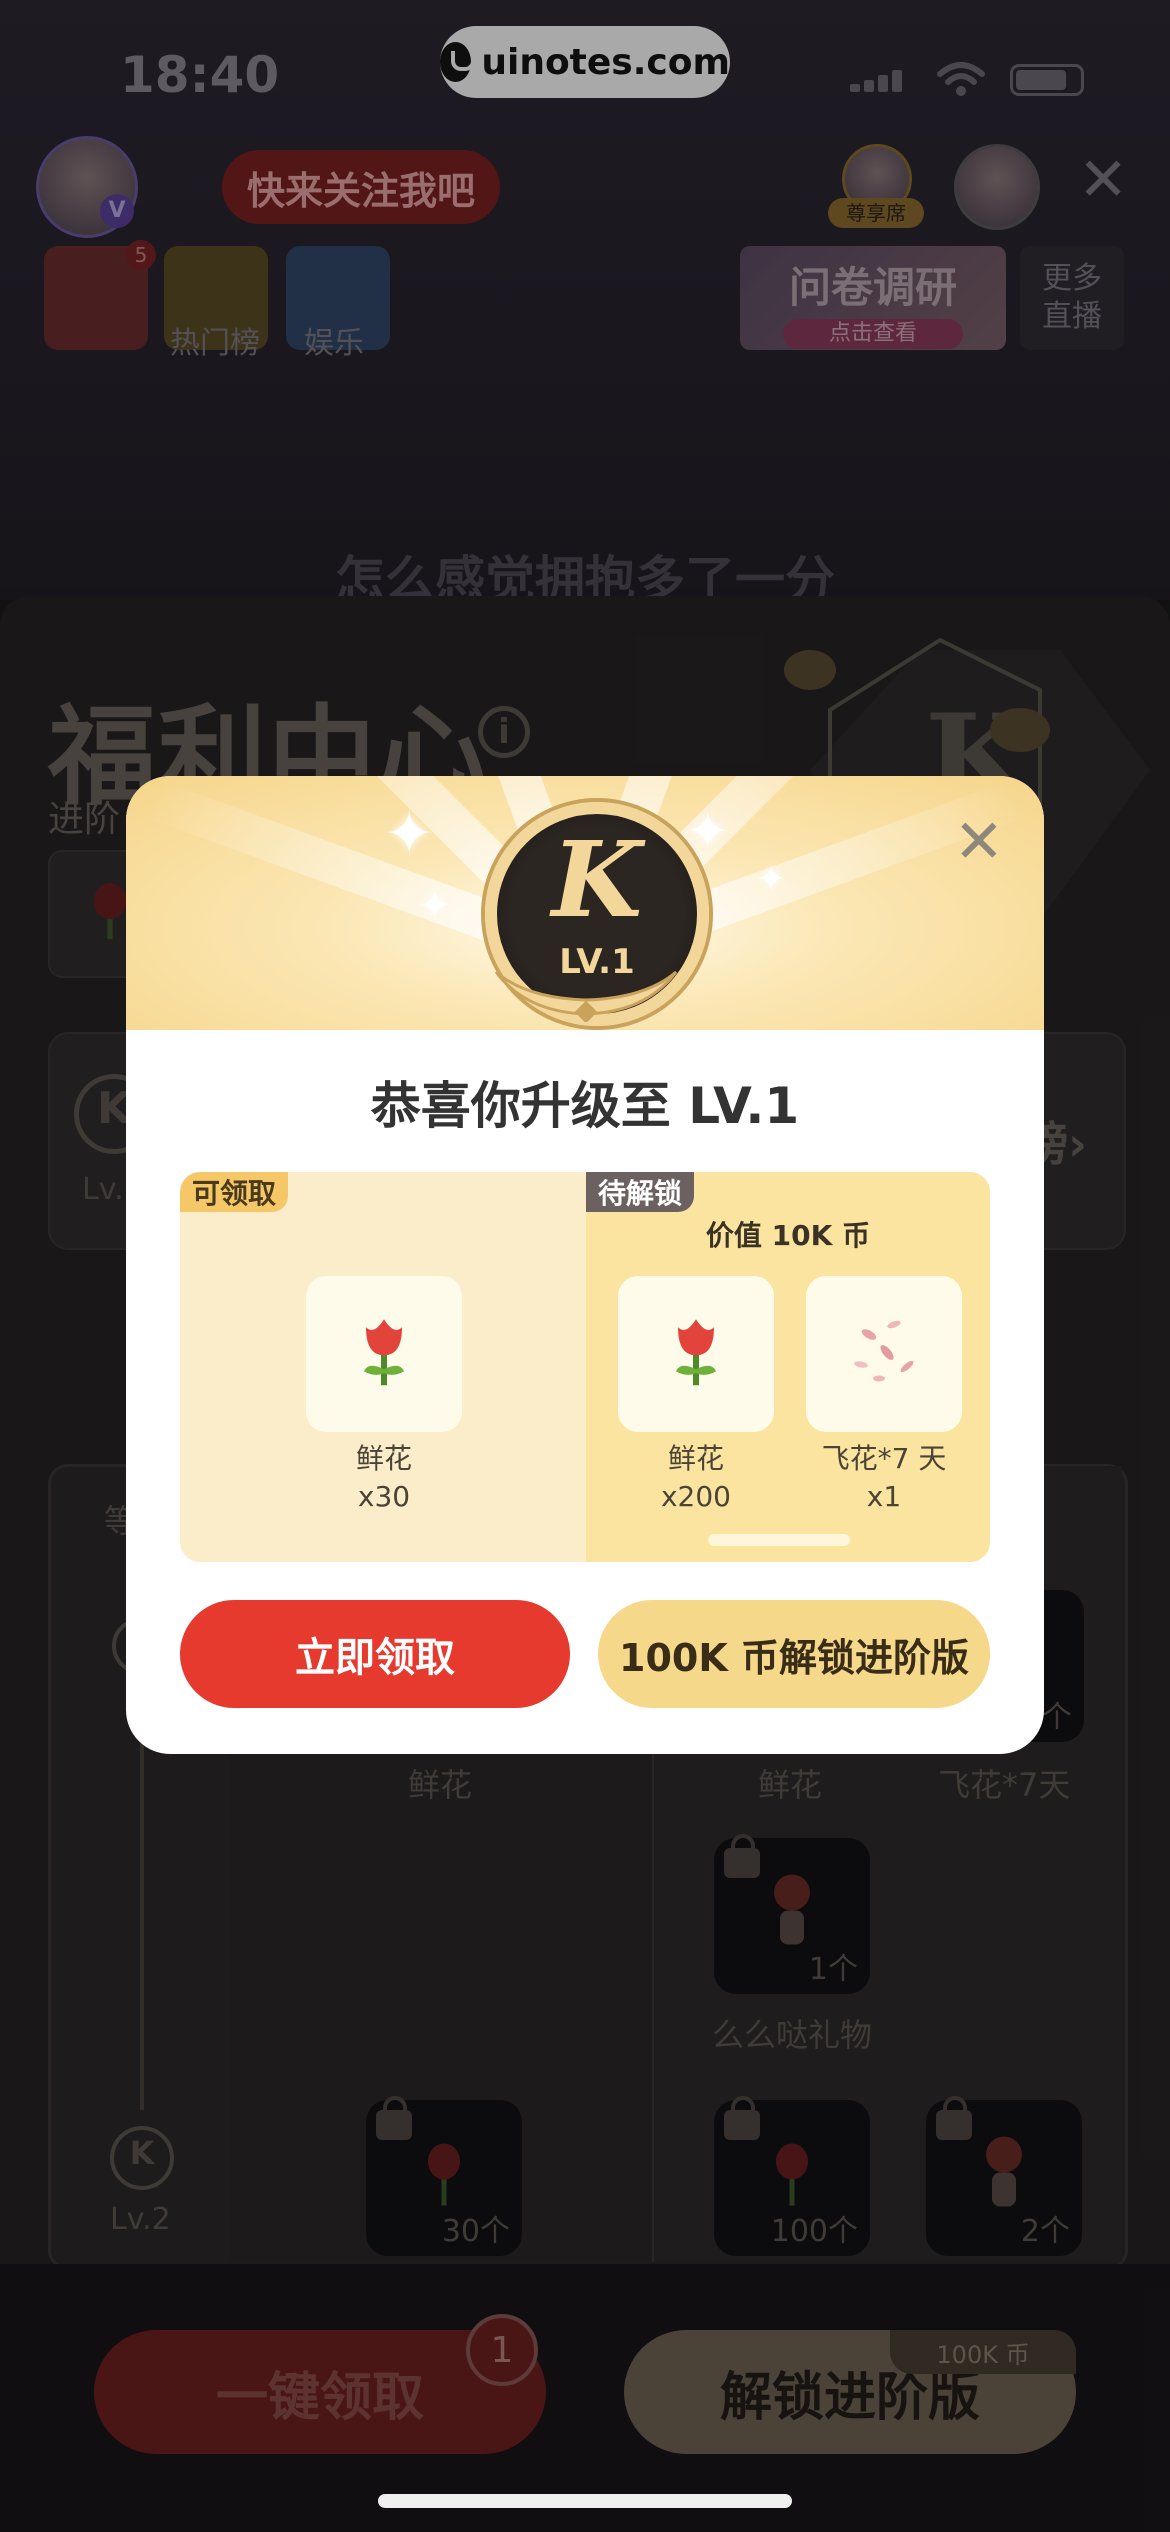 The height and width of the screenshot is (2532, 1170). What do you see at coordinates (884, 1496) in the screenshot?
I see `fly-flower-qty: x1` at bounding box center [884, 1496].